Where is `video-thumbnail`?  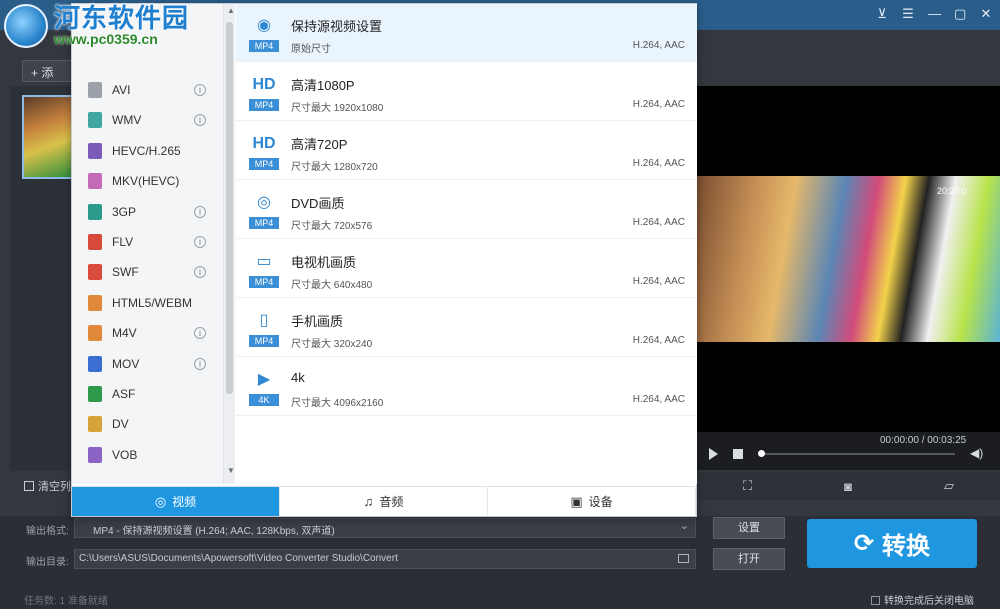 video-thumbnail is located at coordinates (49, 137).